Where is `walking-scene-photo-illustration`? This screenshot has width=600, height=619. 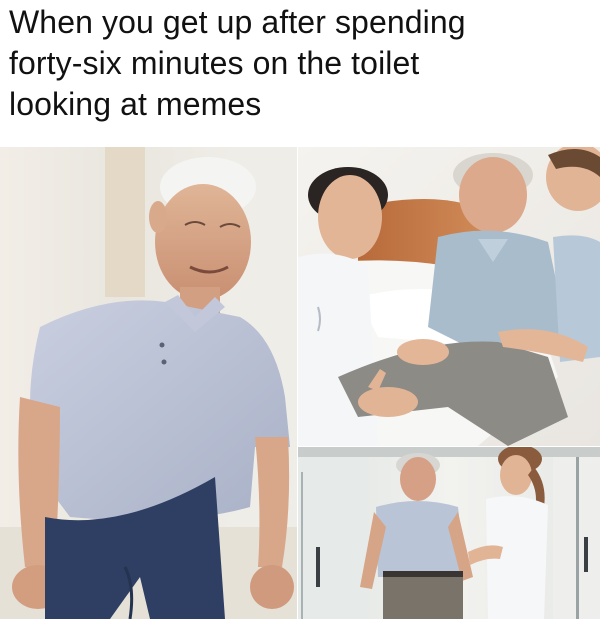
walking-scene-photo-illustration is located at coordinates (449, 533).